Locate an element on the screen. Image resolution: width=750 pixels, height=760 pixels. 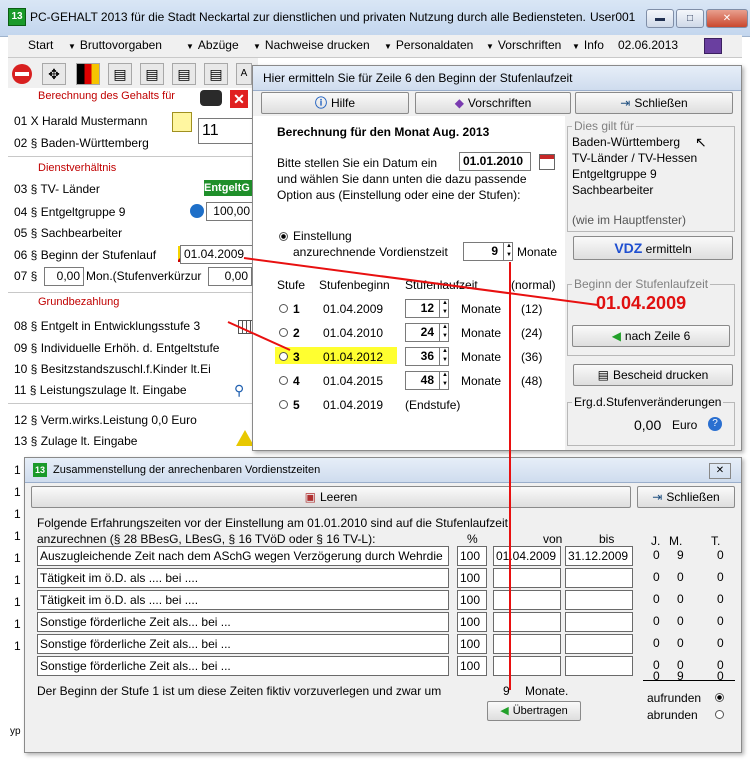
delete-icon: ✕ is located at coordinates (239, 99).